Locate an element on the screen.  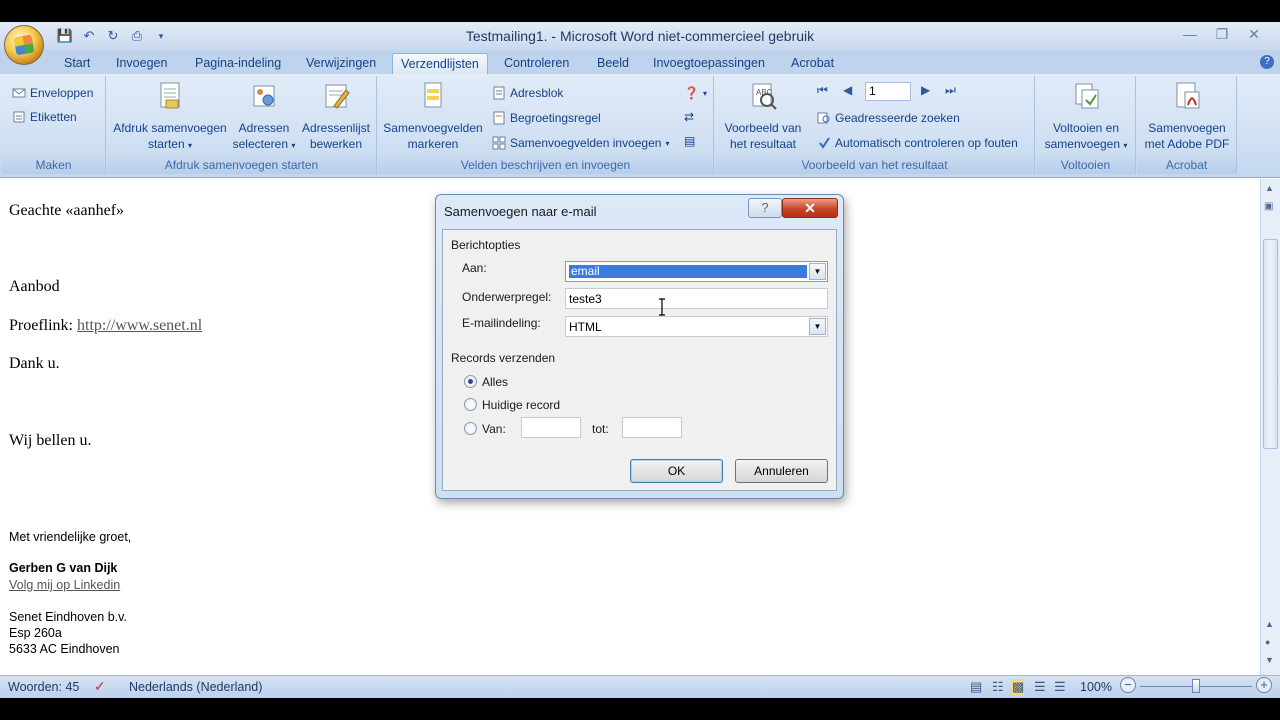
group-voltooien: Voltooien en samenvoegen ▾ Voltooien is located at coordinates (1086, 125).